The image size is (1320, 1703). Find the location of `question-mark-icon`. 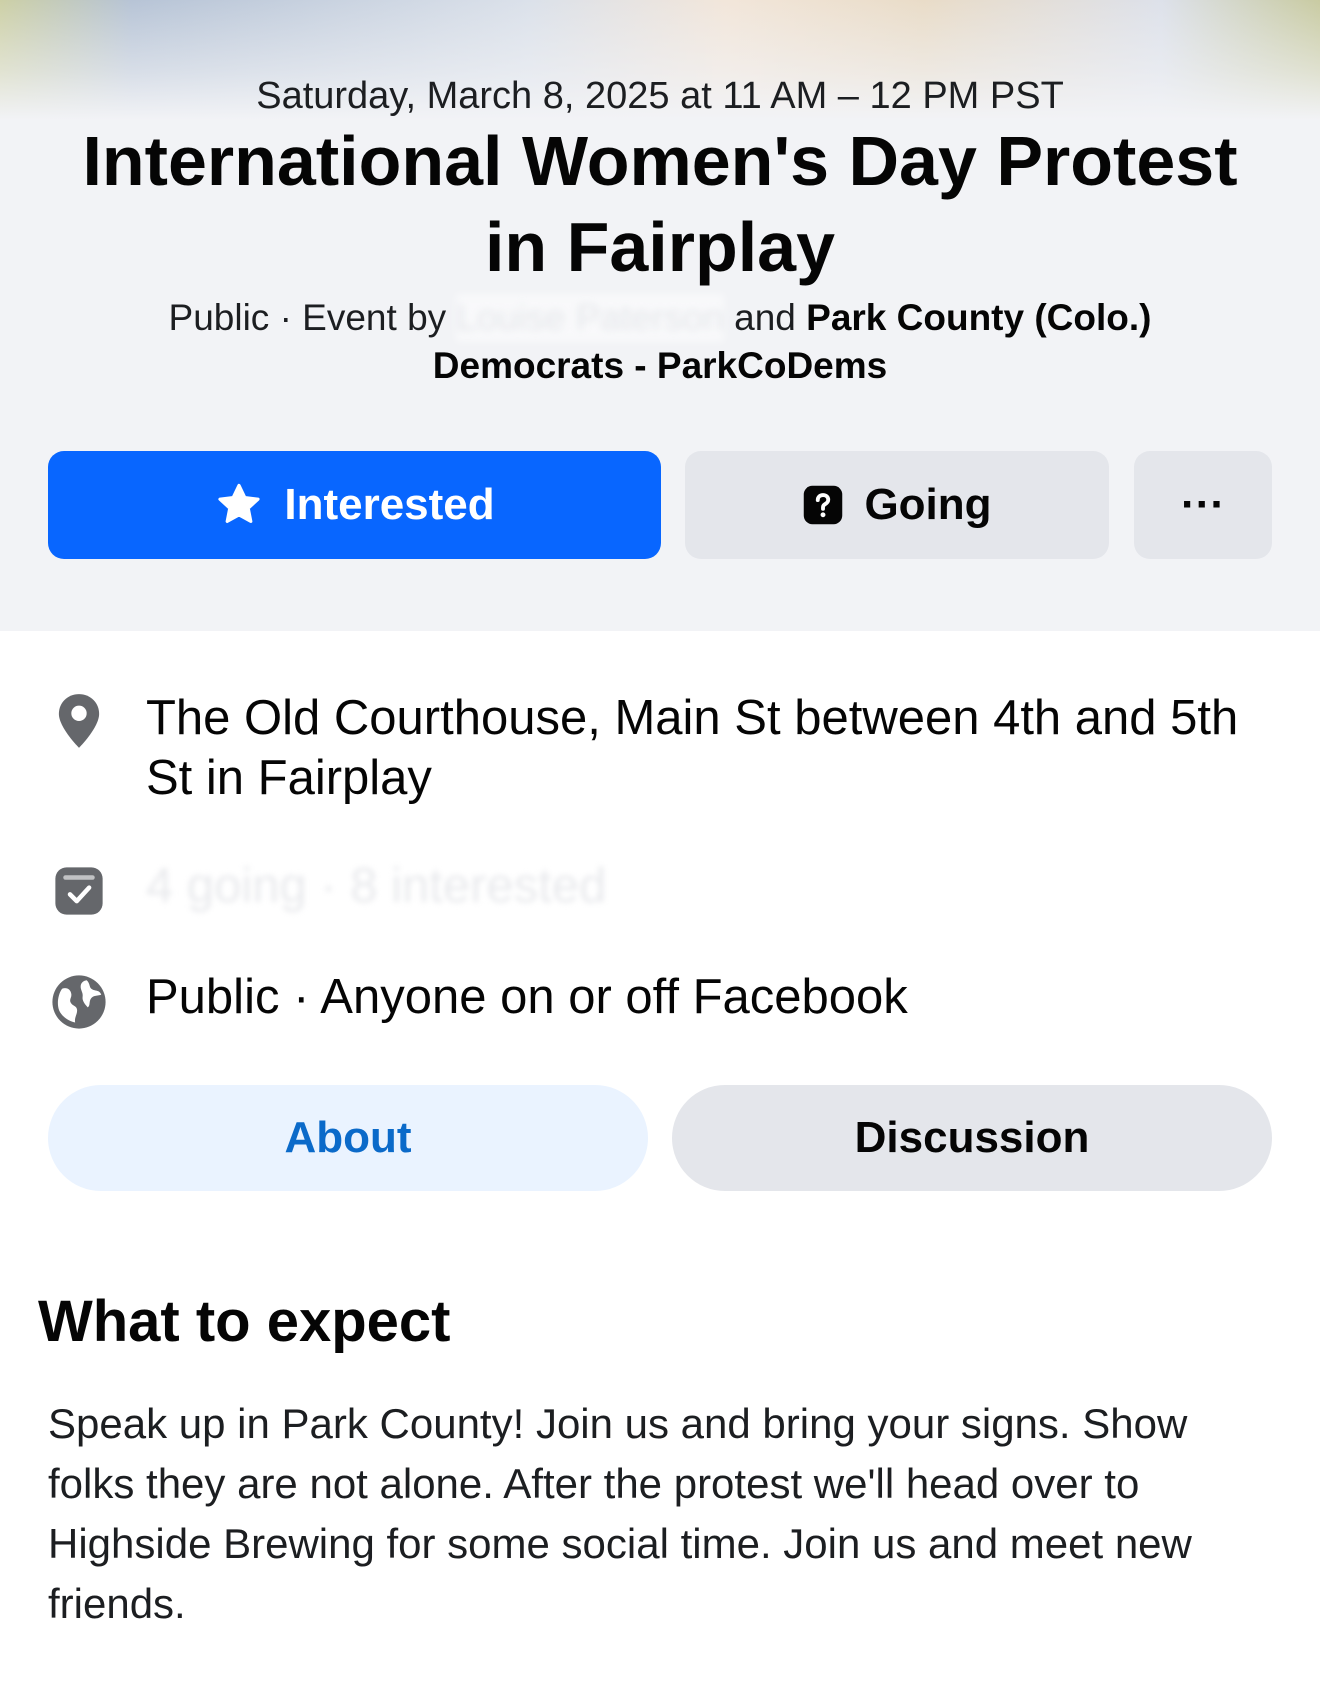

question-mark-icon is located at coordinates (823, 505).